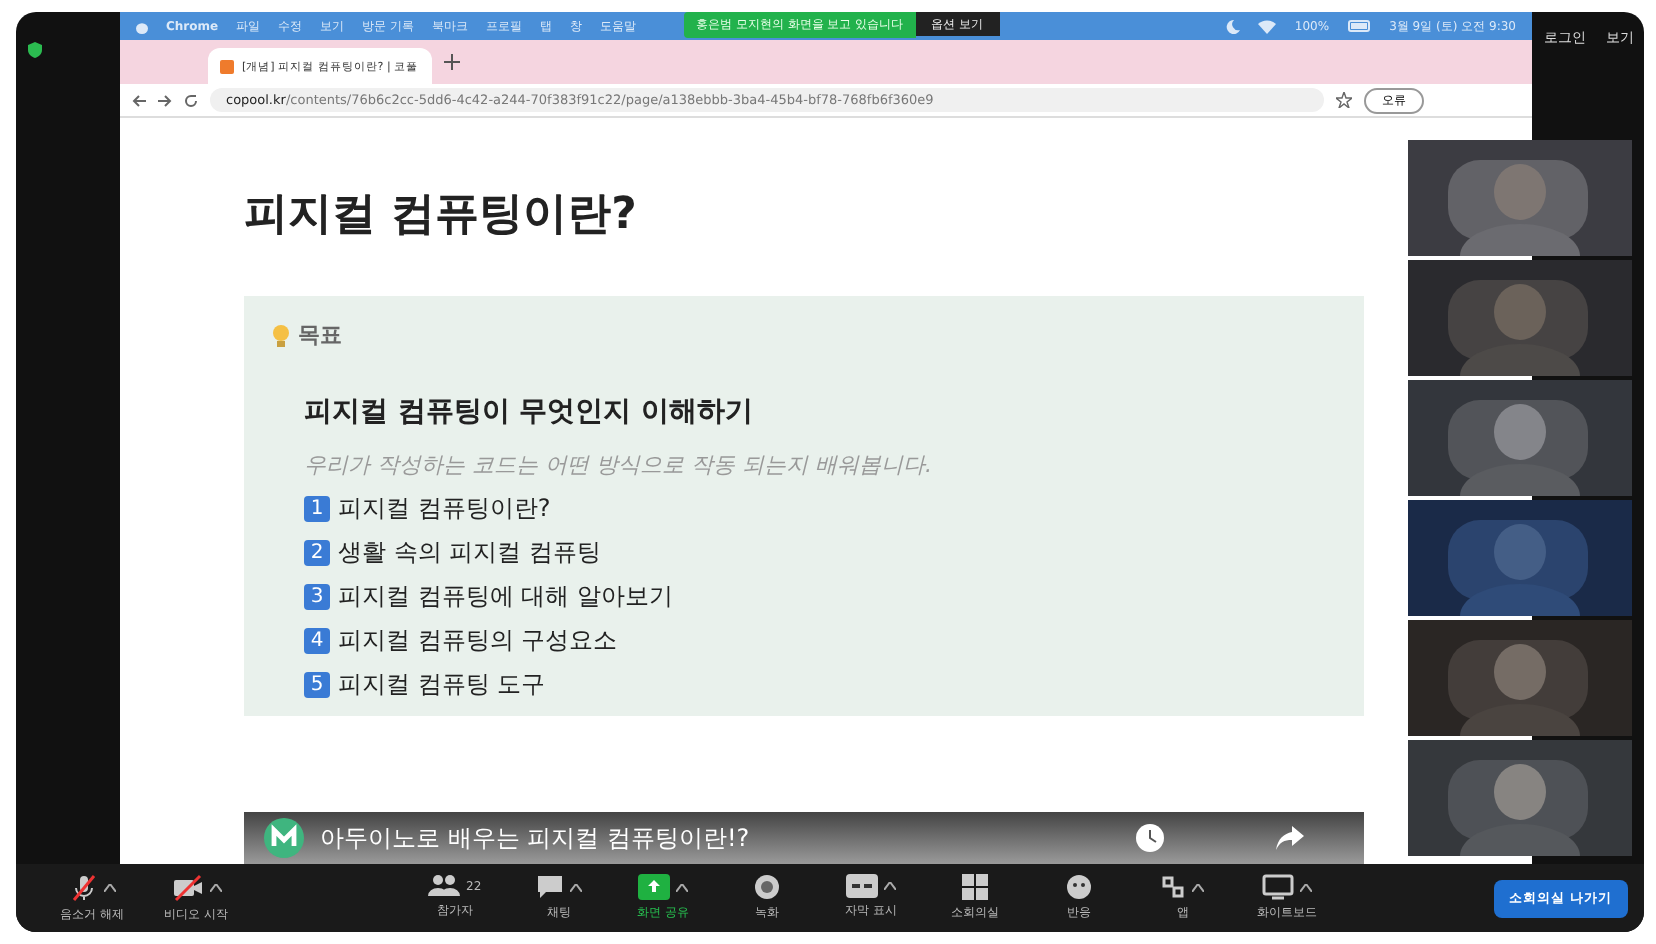  What do you see at coordinates (535, 838) in the screenshot?
I see `video-title: 아두이노로 배우는 피지컬 컴퓨팅이란!?` at bounding box center [535, 838].